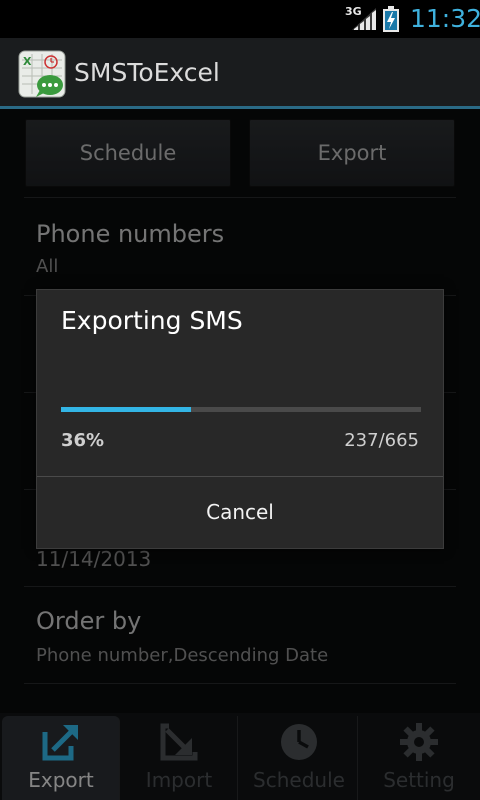  What do you see at coordinates (381, 440) in the screenshot?
I see `progress-count: 237/665` at bounding box center [381, 440].